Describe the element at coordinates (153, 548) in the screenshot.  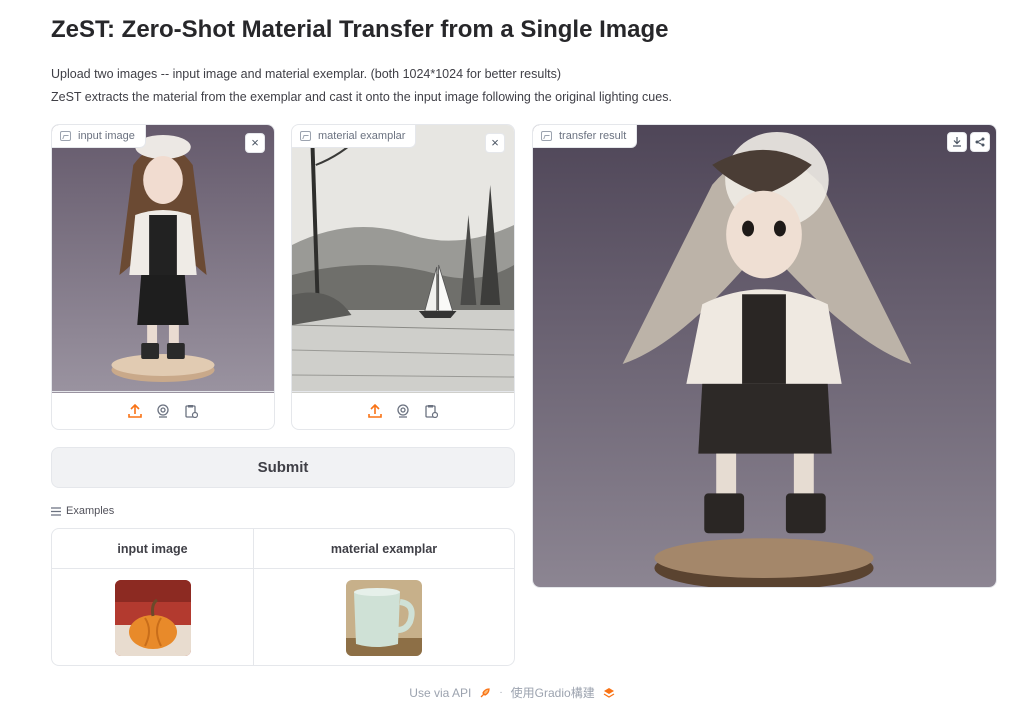
I see `column-header: input image` at that location.